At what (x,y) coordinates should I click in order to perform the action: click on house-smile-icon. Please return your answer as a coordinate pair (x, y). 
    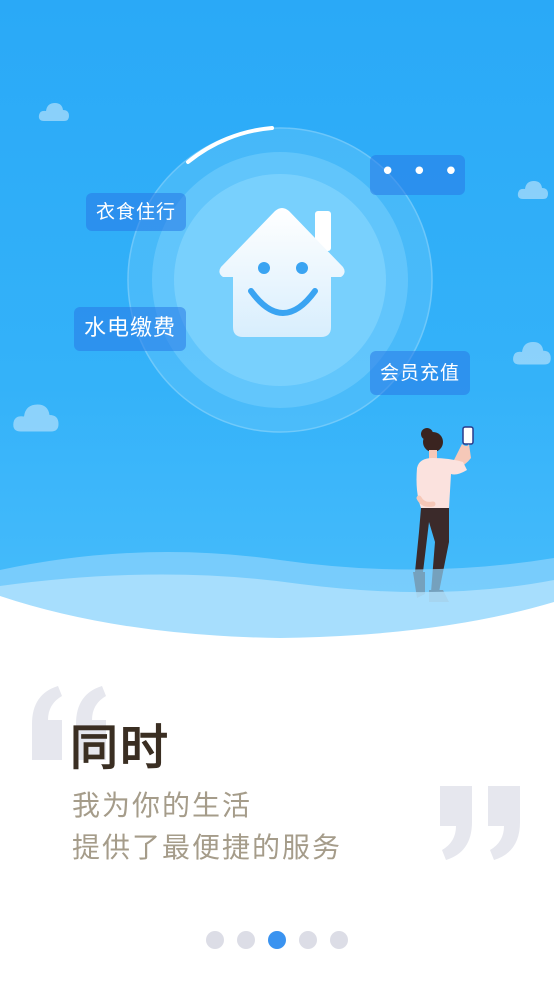
    Looking at the image, I should click on (282, 272).